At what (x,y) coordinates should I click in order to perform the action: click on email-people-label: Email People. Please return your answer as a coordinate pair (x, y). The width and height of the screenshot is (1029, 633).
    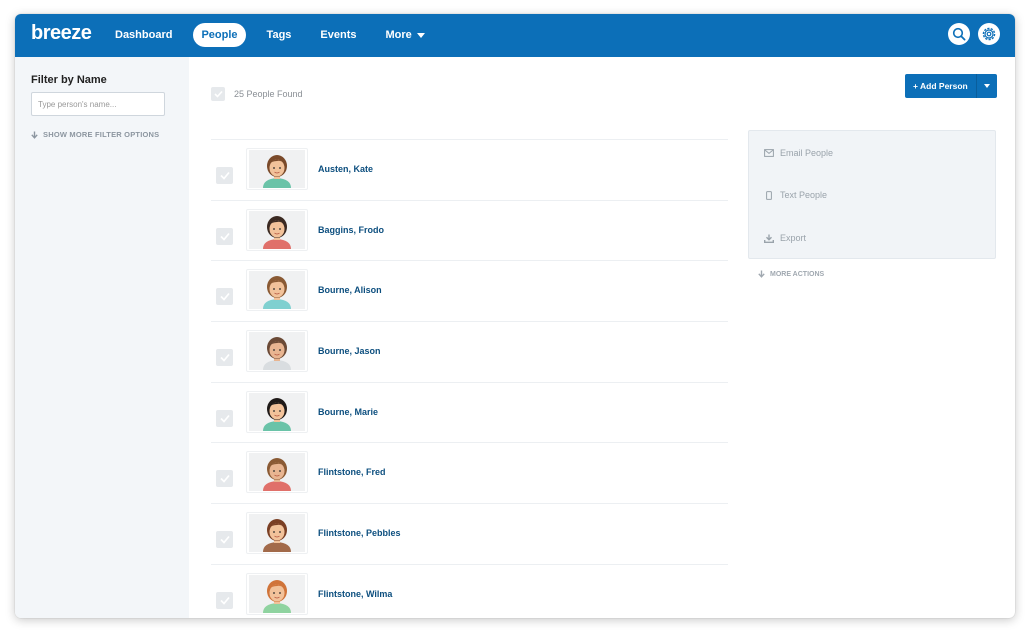
    Looking at the image, I should click on (807, 153).